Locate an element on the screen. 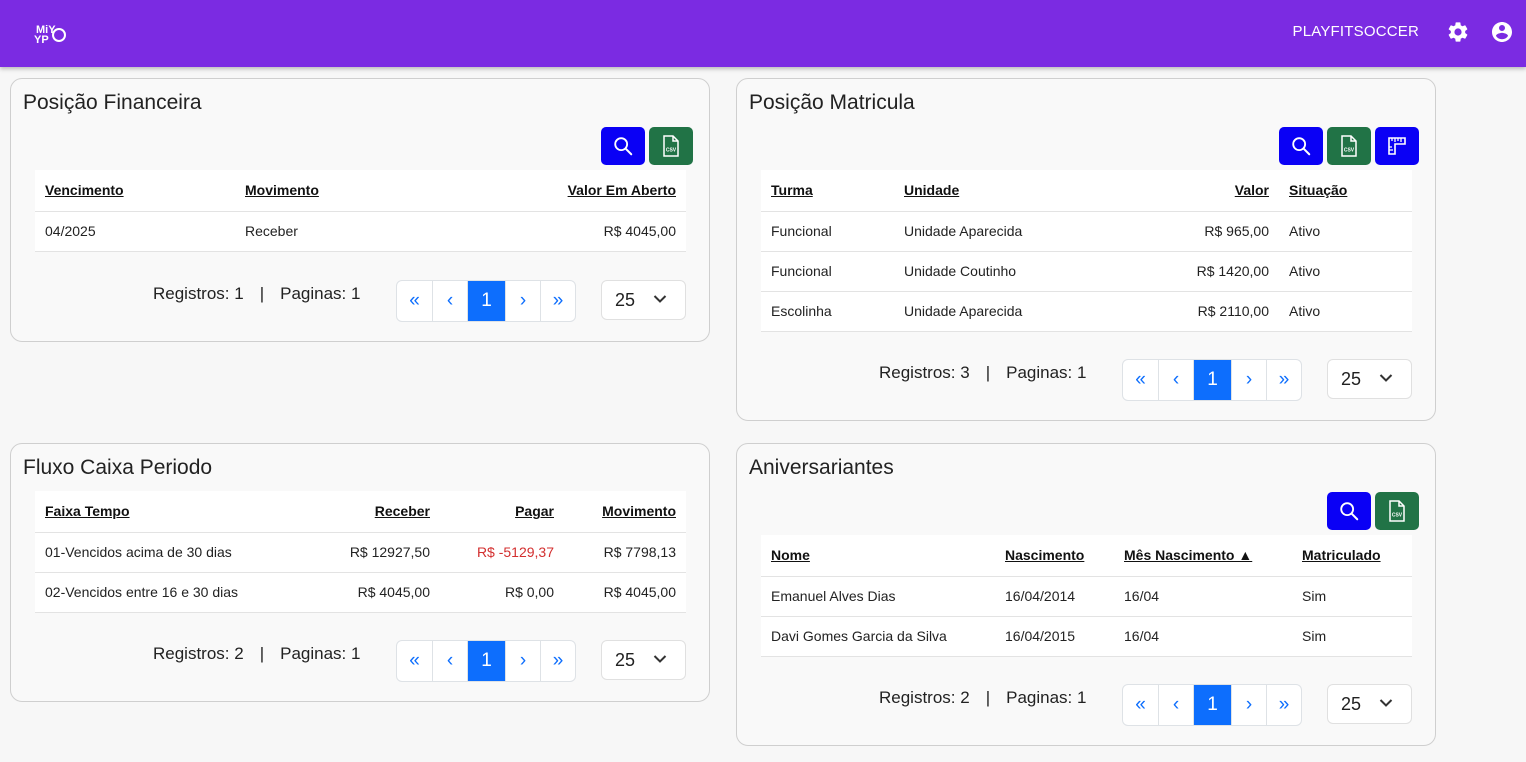 This screenshot has width=1526, height=762. column-header-valor-em-aberto: Valor Em Aberto is located at coordinates (575, 191).